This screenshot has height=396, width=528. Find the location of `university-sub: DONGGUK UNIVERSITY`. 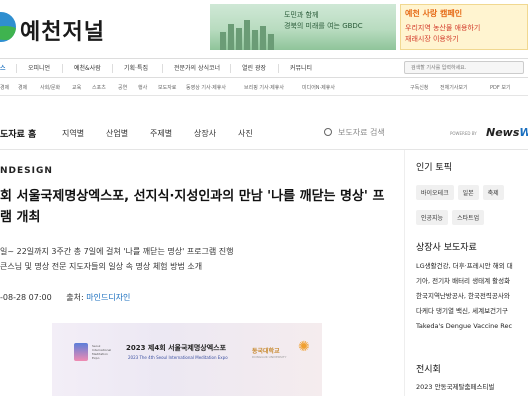

university-sub: DONGGUK UNIVERSITY is located at coordinates (269, 357).